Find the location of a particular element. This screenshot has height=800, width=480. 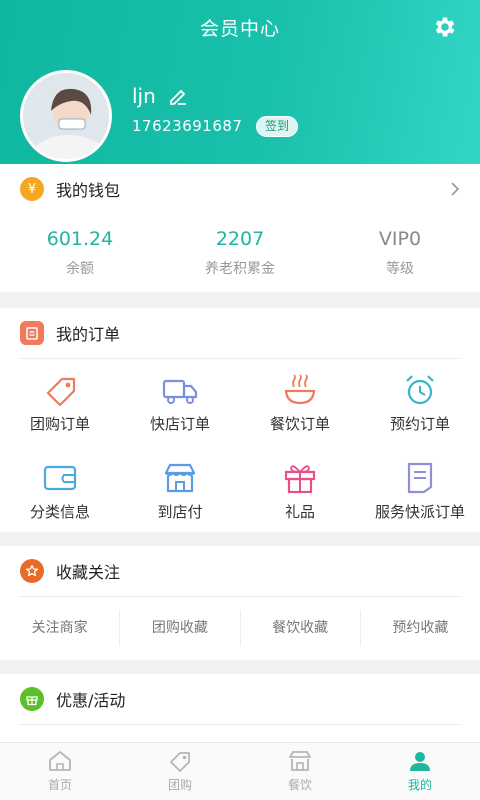

order-item-label: 快店订单 is located at coordinates (179, 424).